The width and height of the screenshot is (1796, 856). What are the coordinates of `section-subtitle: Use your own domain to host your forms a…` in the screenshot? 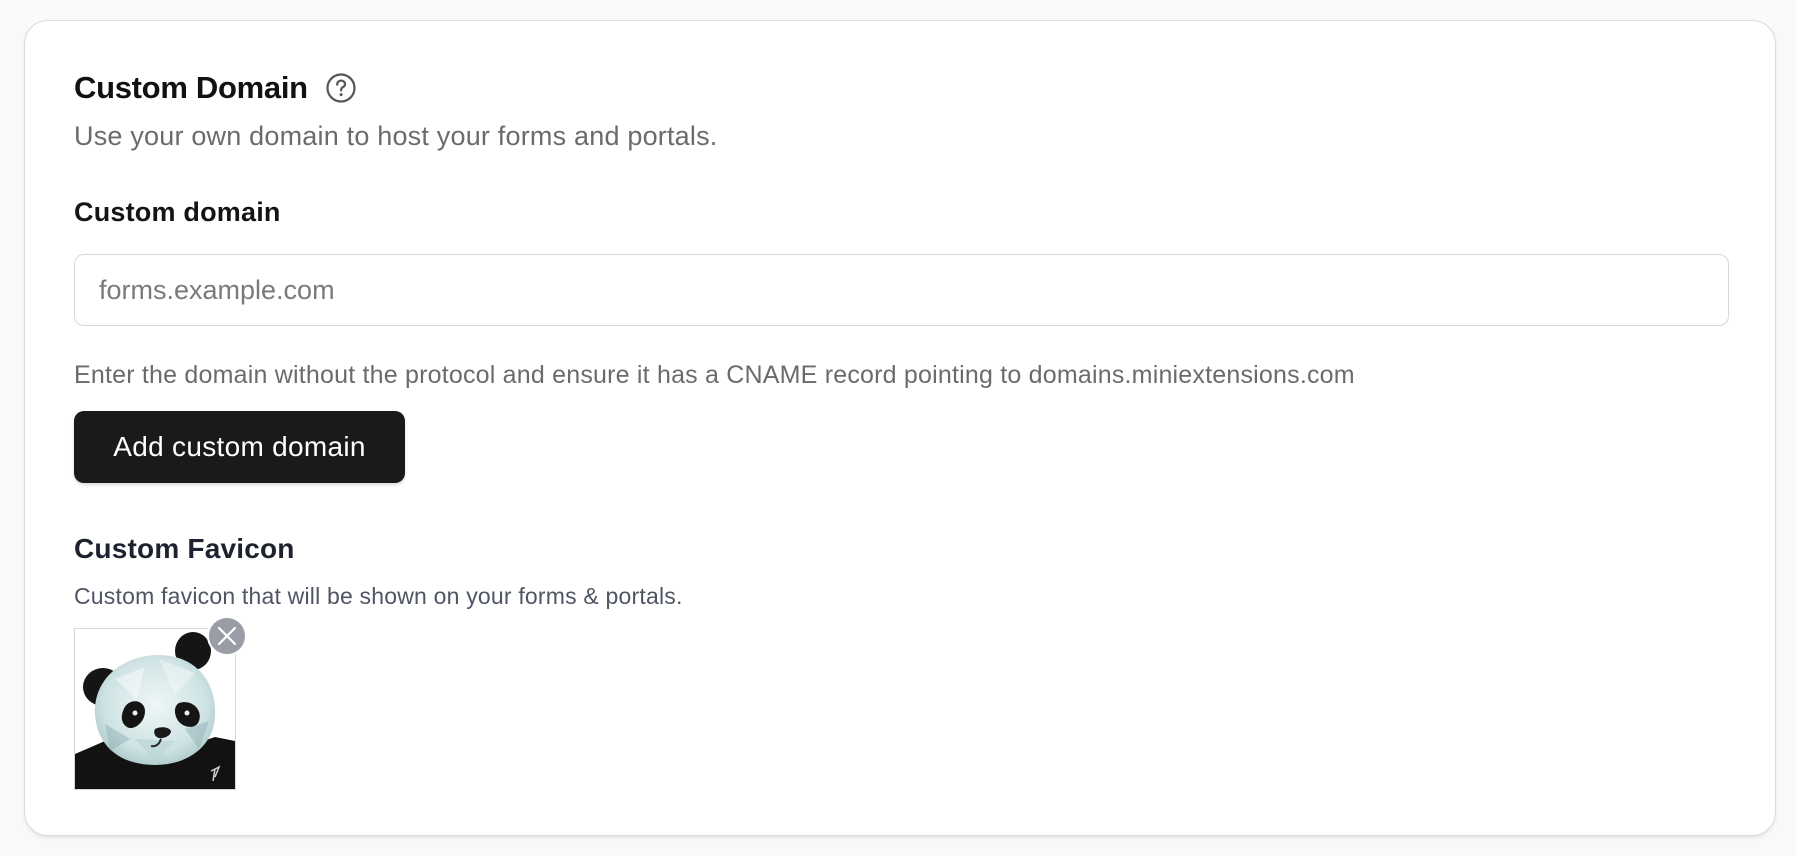 It's located at (396, 136).